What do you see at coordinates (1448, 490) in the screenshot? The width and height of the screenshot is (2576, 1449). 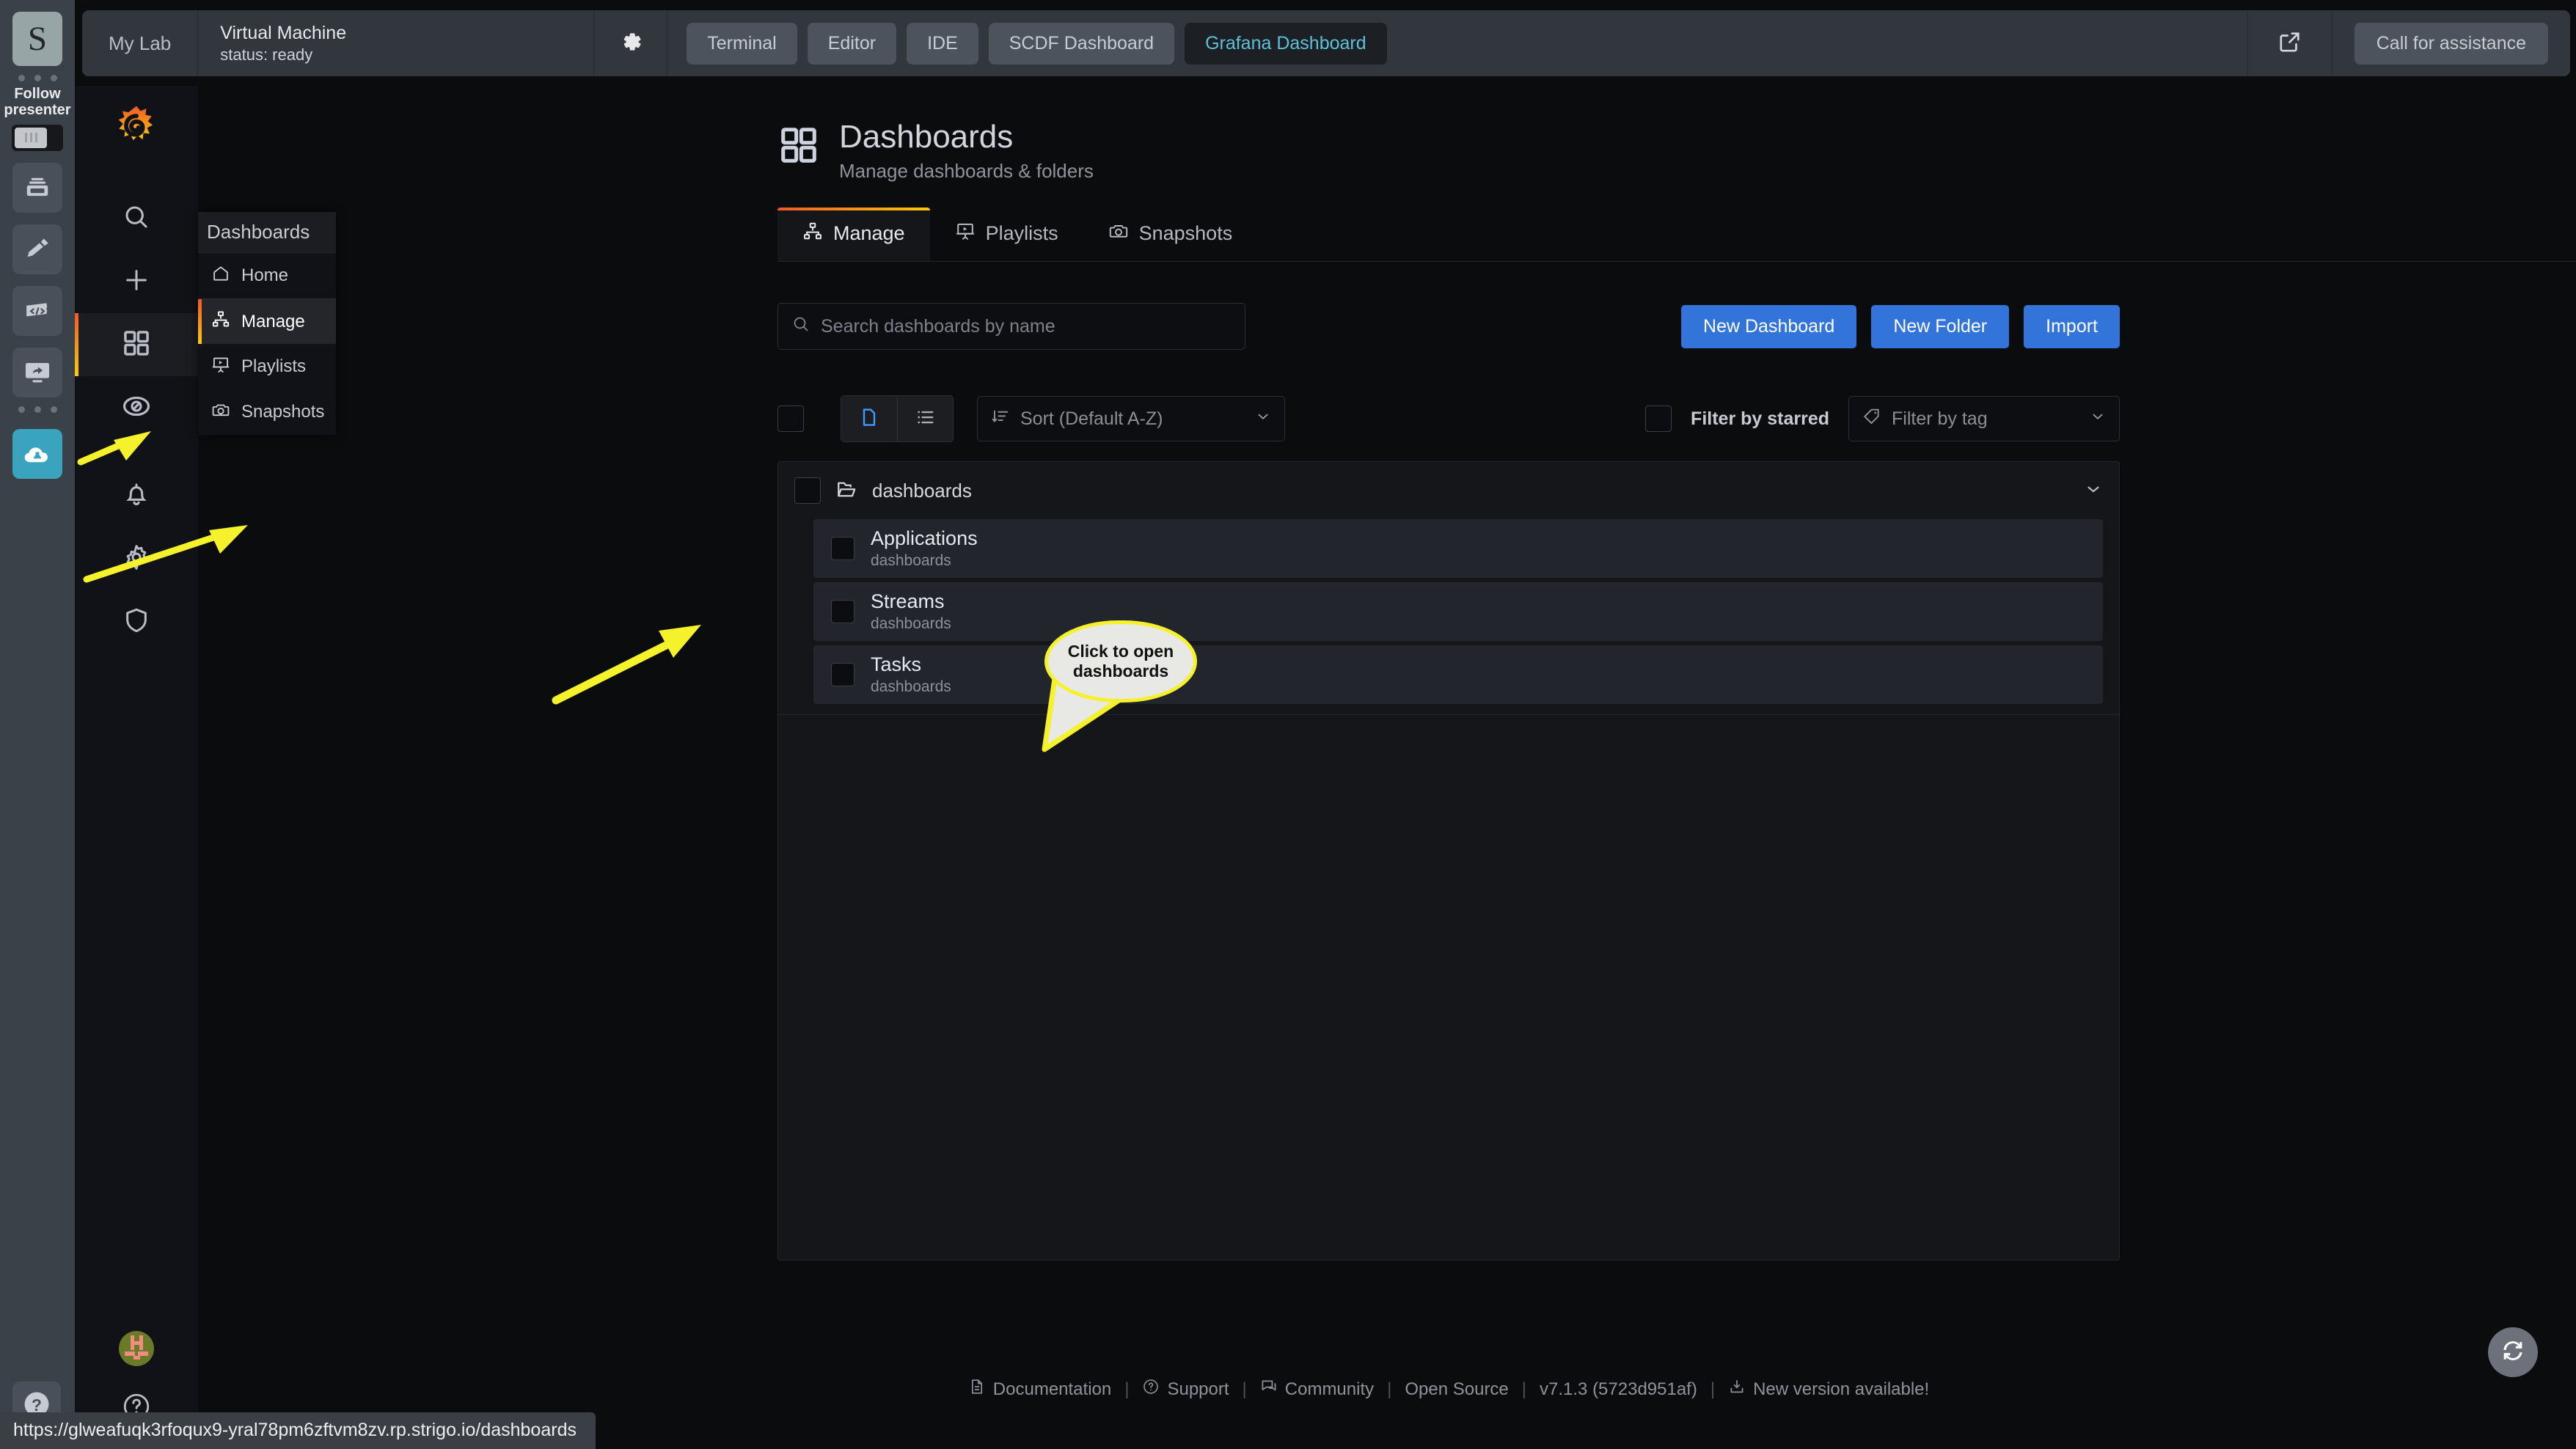 I see `folder-header-row: dashboards` at bounding box center [1448, 490].